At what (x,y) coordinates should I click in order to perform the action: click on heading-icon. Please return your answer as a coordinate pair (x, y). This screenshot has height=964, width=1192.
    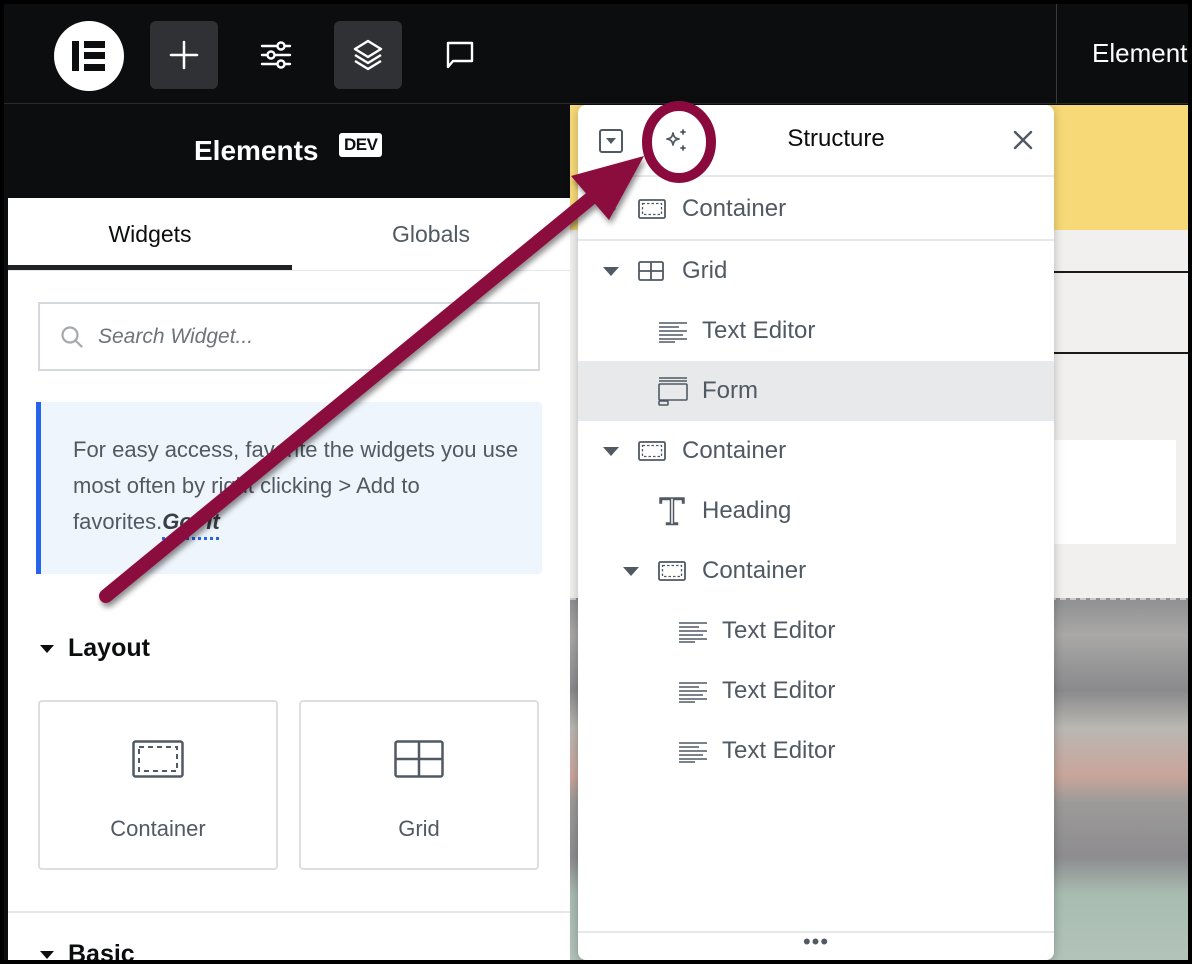
    Looking at the image, I should click on (672, 513).